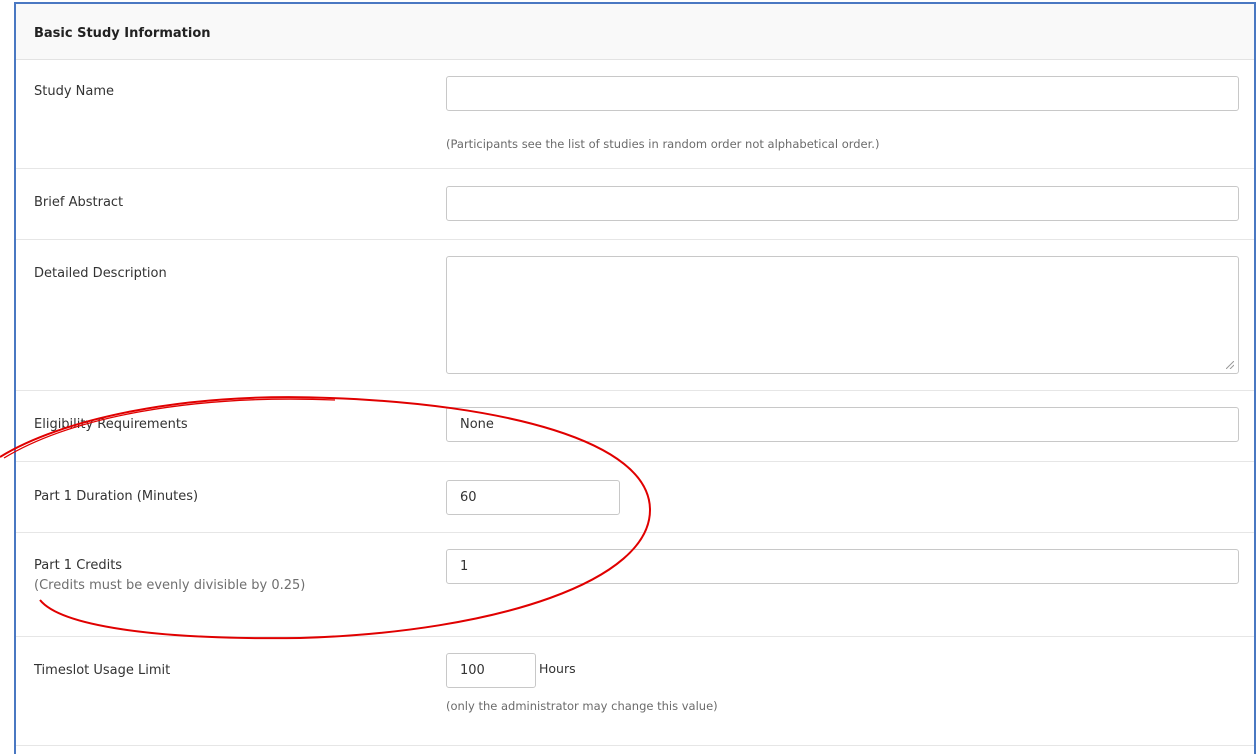  What do you see at coordinates (635, 497) in the screenshot?
I see `duration-row: Part 1 Duration (Minutes) 60` at bounding box center [635, 497].